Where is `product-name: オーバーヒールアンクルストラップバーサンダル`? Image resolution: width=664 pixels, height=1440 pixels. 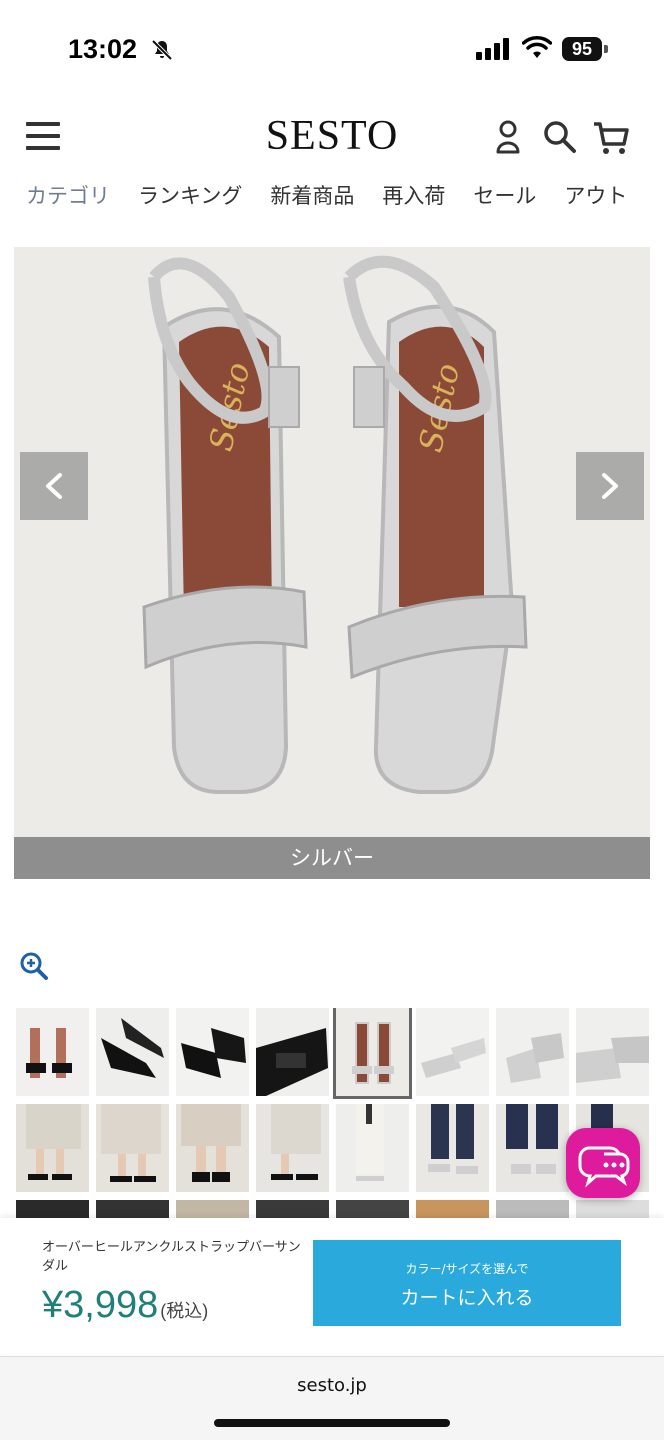 product-name: オーバーヒールアンクルストラップバーサンダル is located at coordinates (171, 1257).